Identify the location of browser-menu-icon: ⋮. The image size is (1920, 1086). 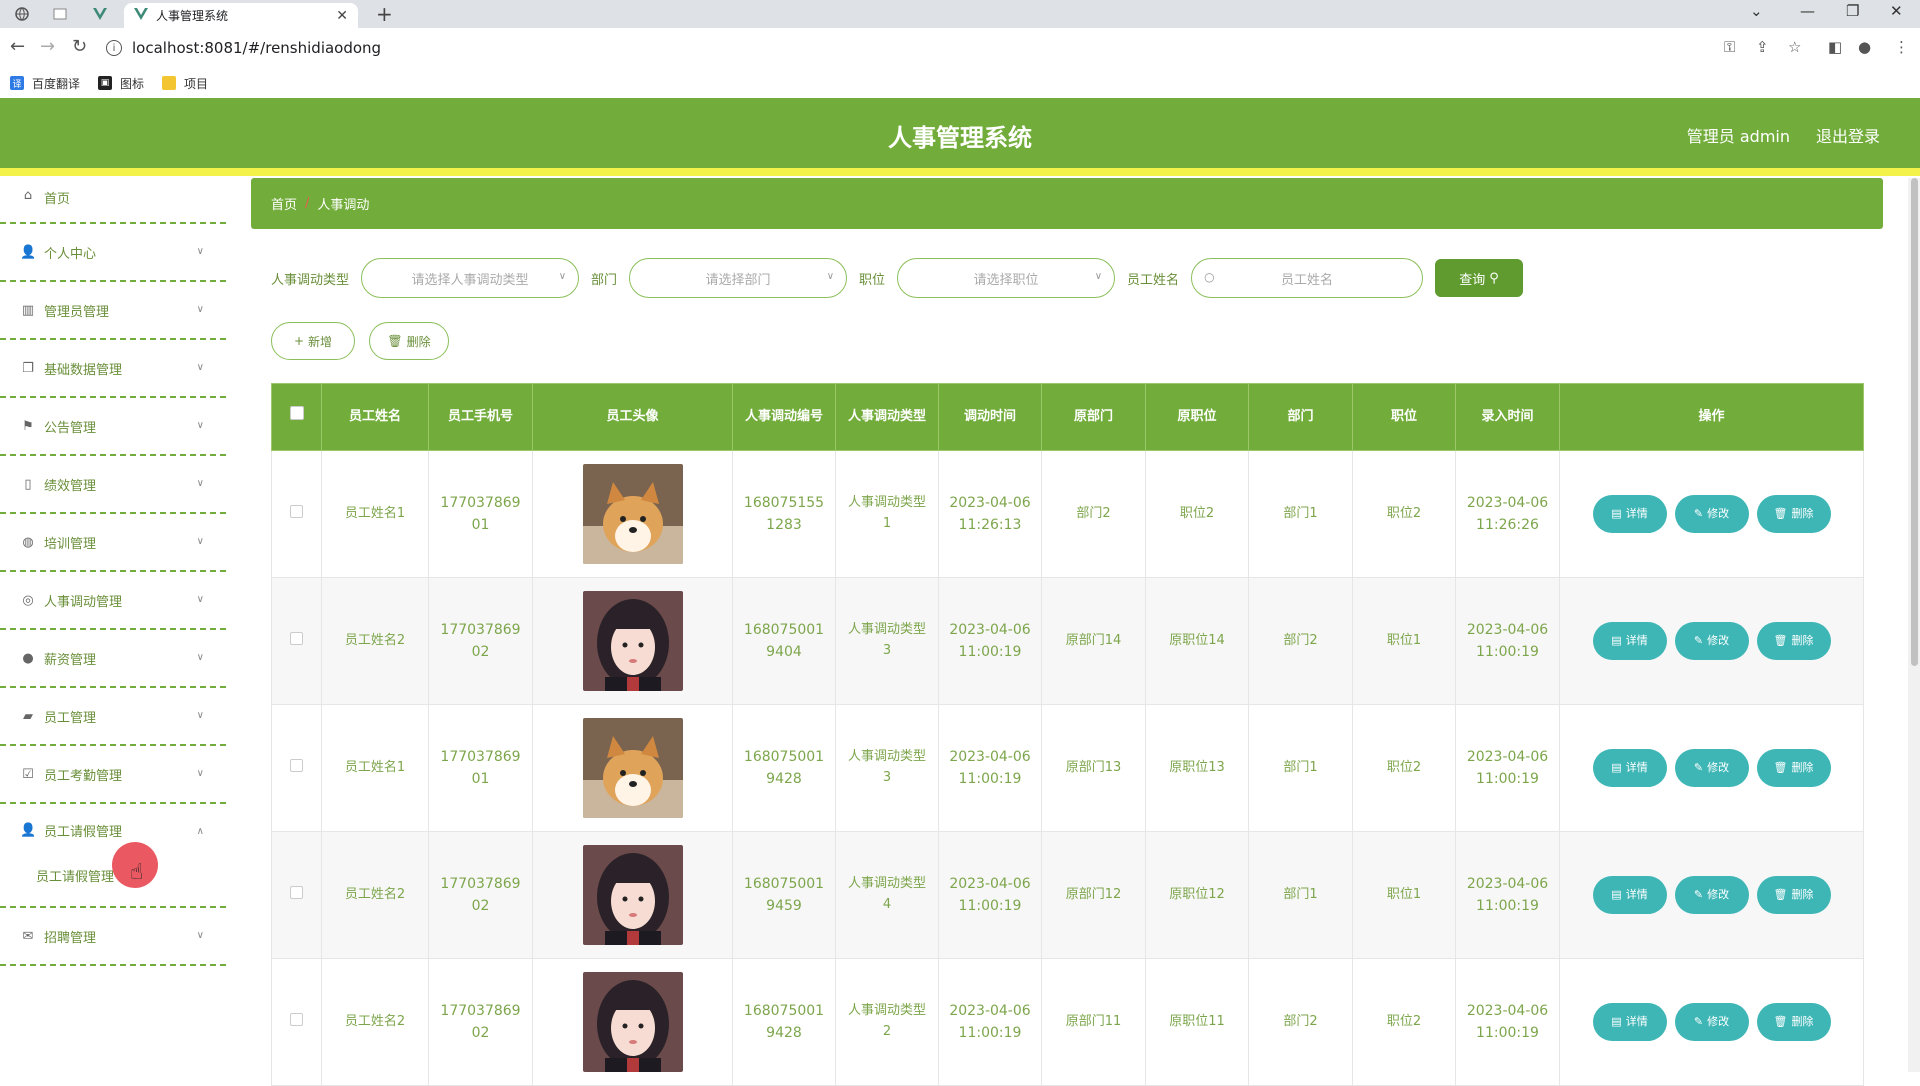
(1901, 47).